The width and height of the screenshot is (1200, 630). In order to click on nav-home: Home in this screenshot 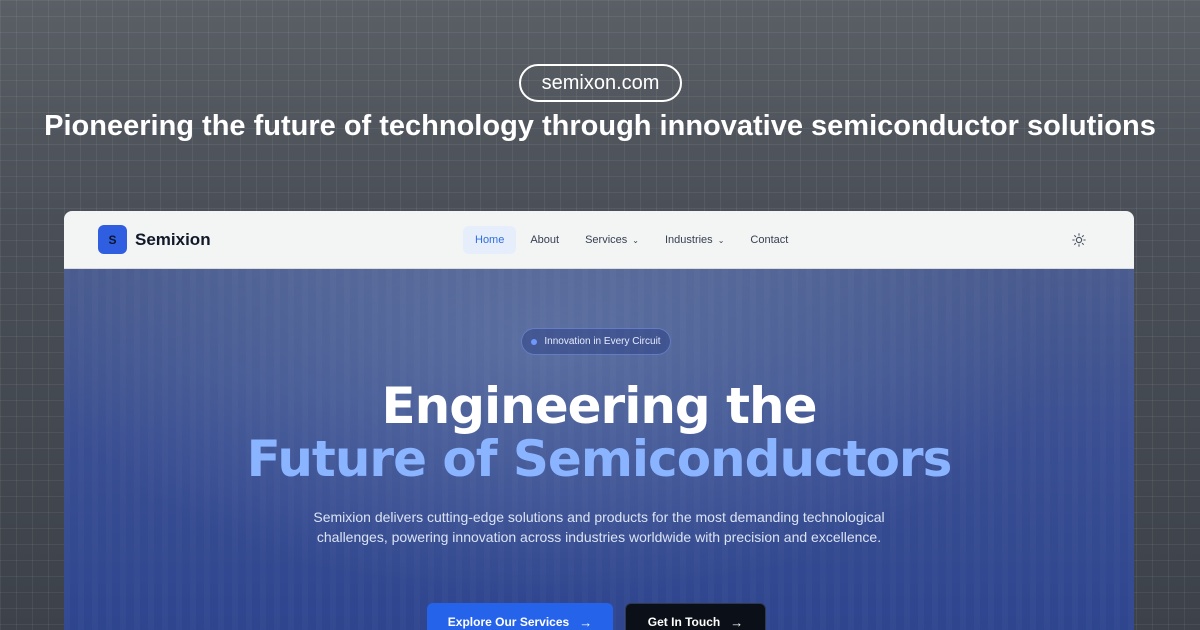, I will do `click(490, 240)`.